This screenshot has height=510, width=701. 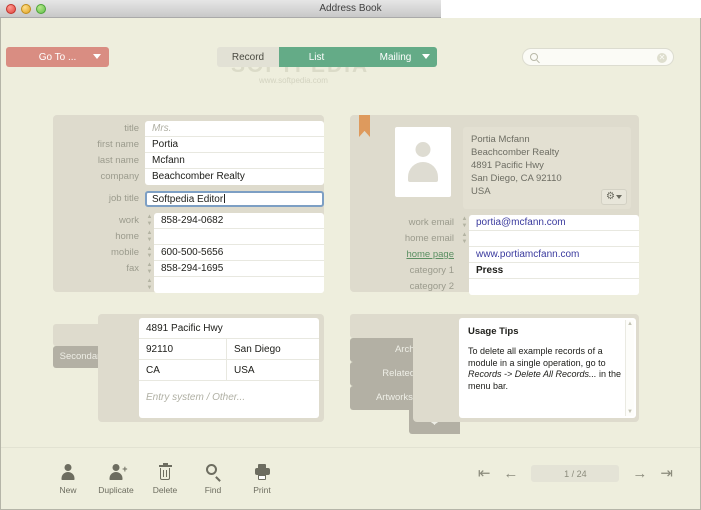 I want to click on extra-phone-input, so click(x=239, y=285).